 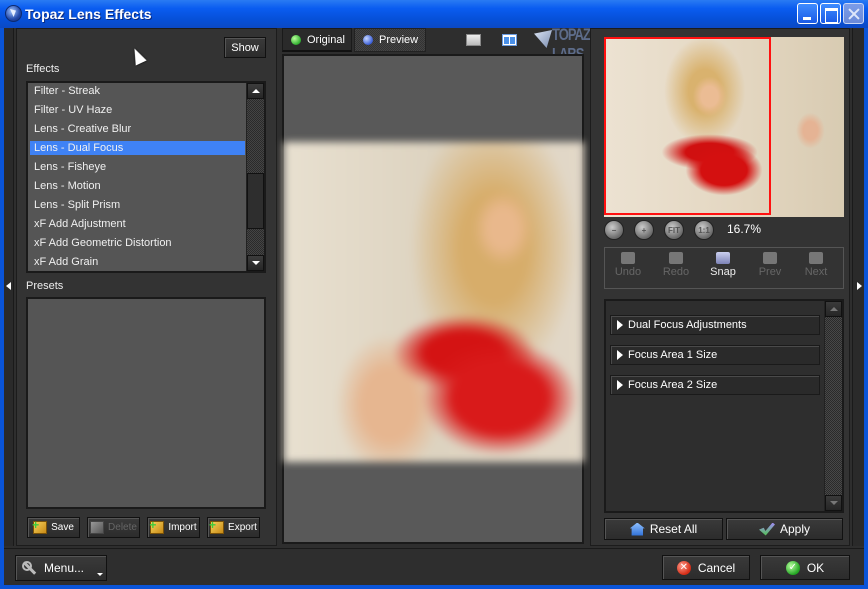 I want to click on ok-check-icon: ✓, so click(x=792, y=567).